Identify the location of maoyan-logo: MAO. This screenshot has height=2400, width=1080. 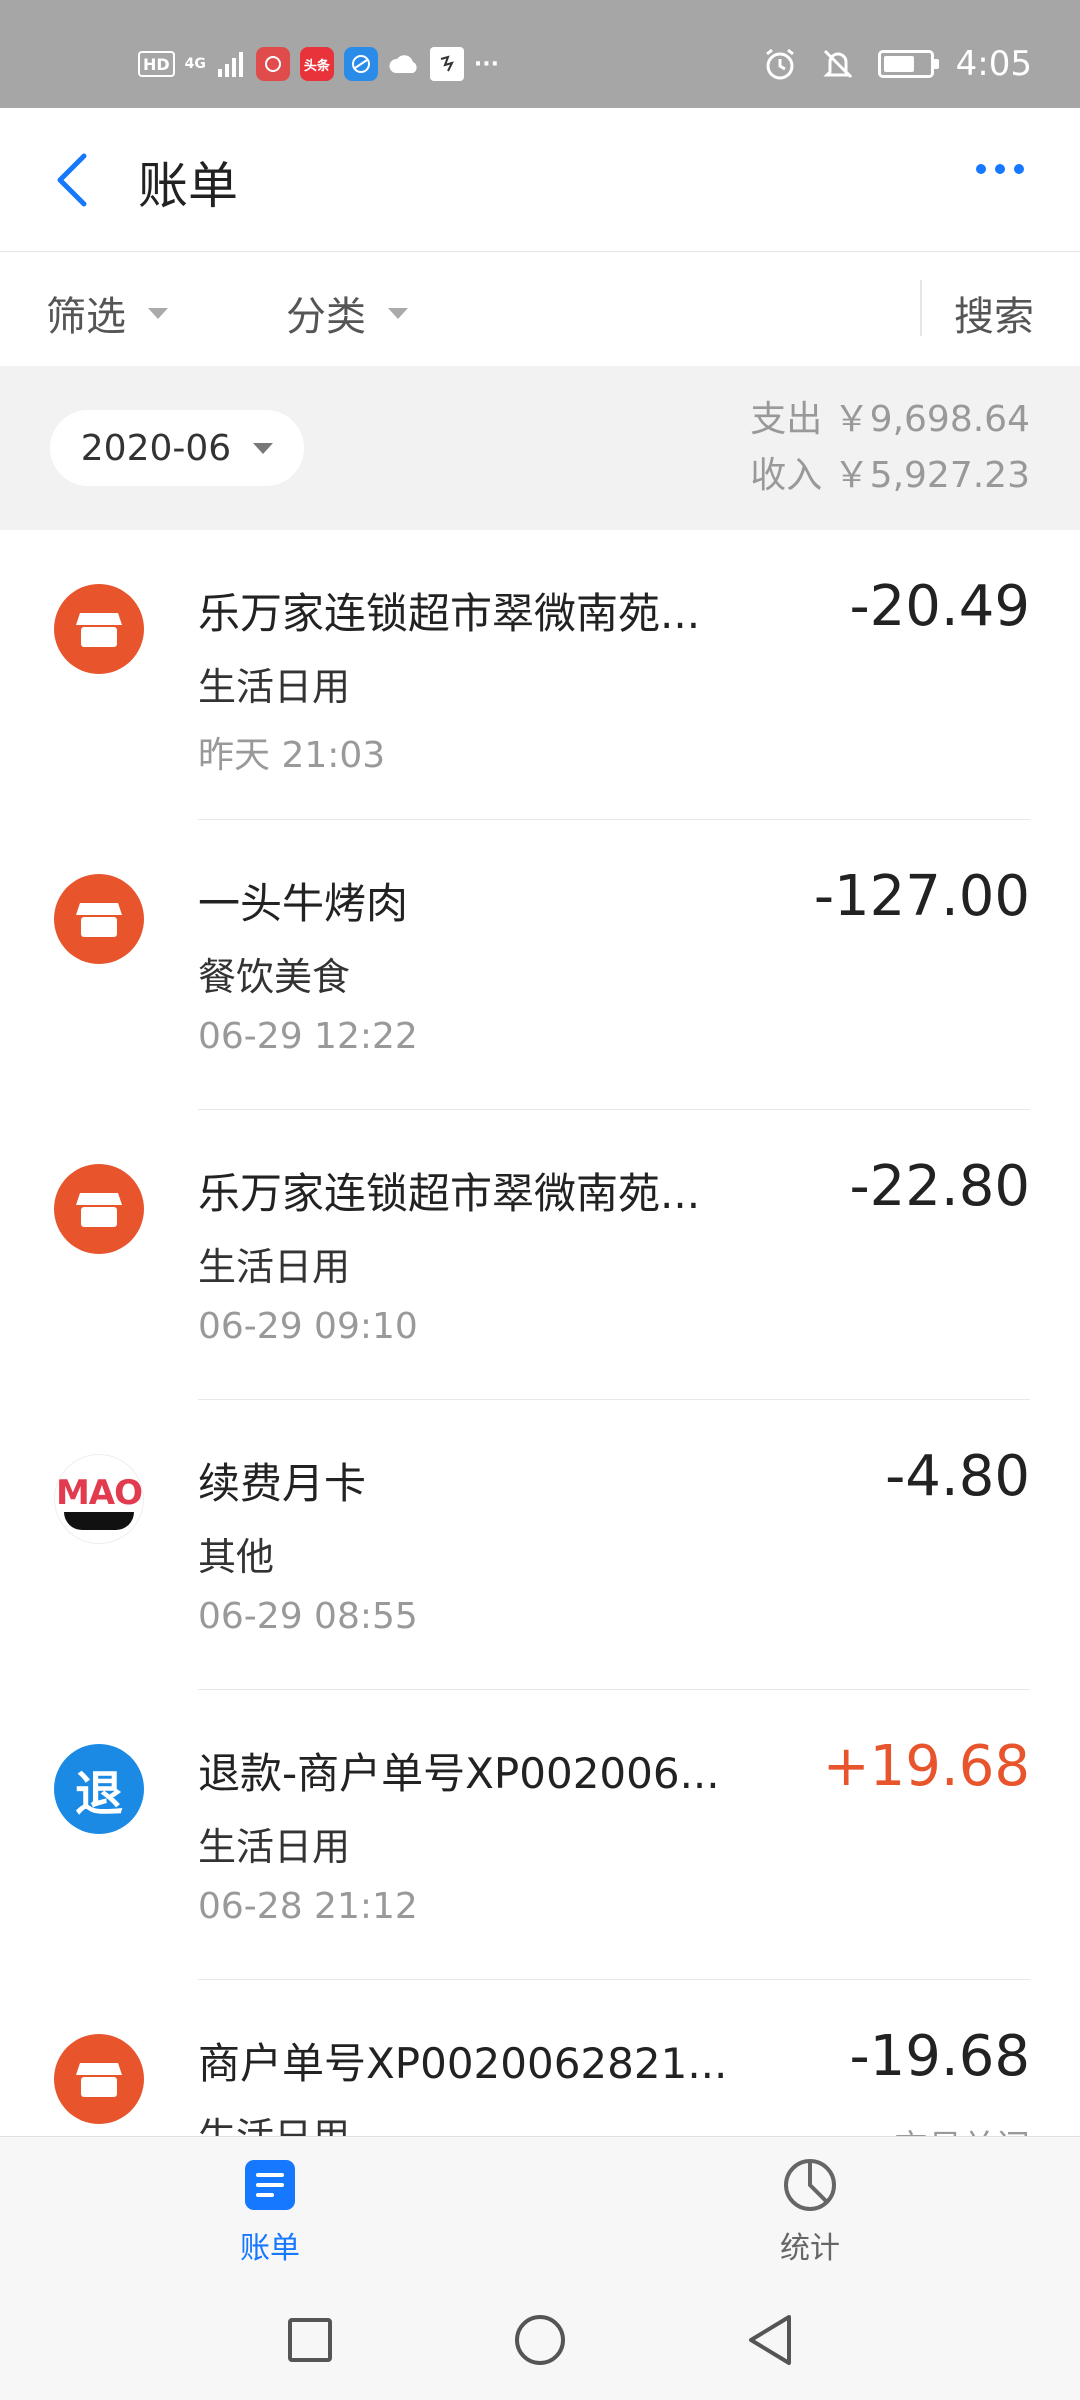
(99, 1499).